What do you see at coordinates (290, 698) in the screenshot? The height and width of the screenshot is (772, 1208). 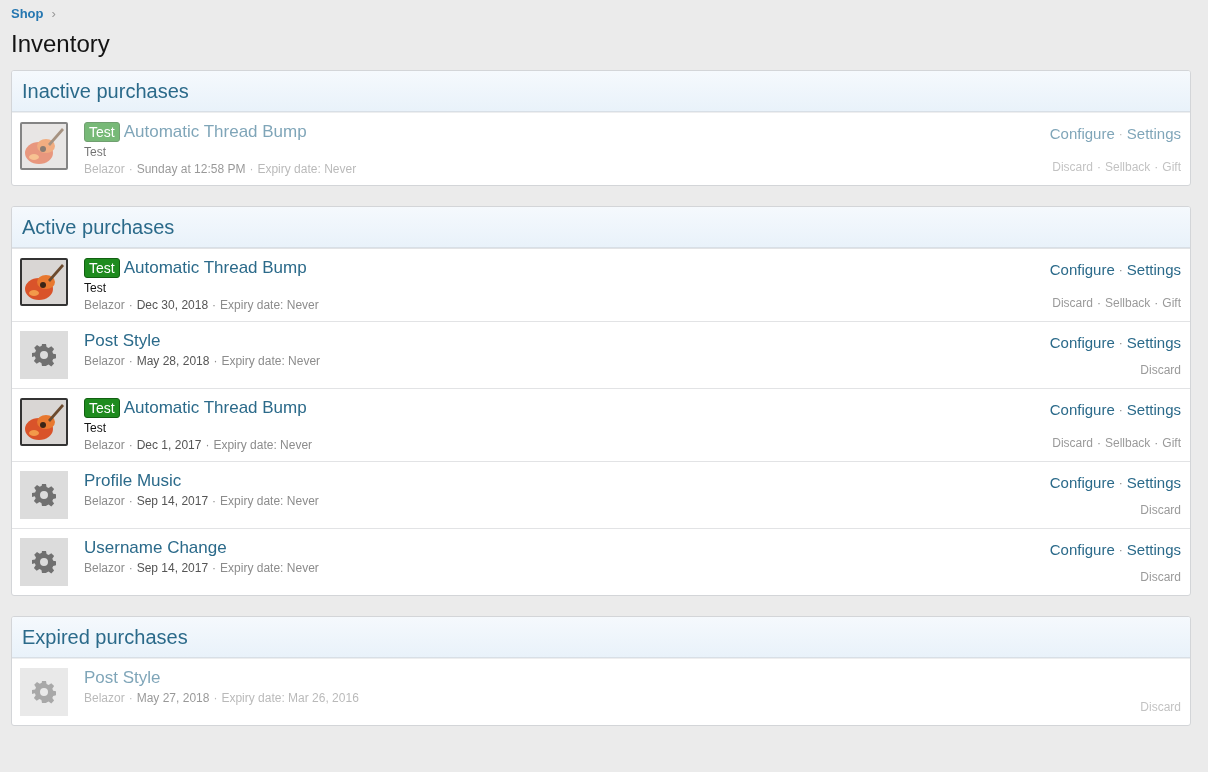 I see `expiry-date: Expiry date: Mar 26, 2016` at bounding box center [290, 698].